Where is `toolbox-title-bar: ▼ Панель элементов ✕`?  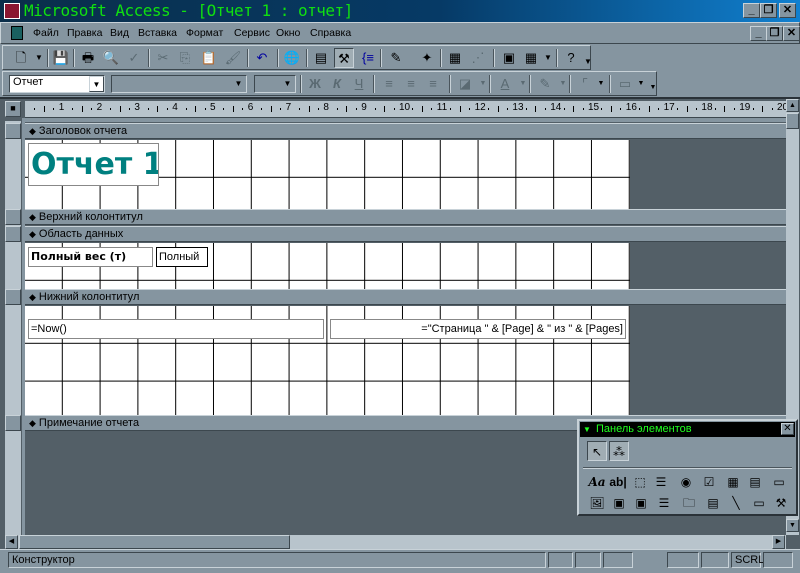
toolbox-title-bar: ▼ Панель элементов ✕ is located at coordinates (687, 429).